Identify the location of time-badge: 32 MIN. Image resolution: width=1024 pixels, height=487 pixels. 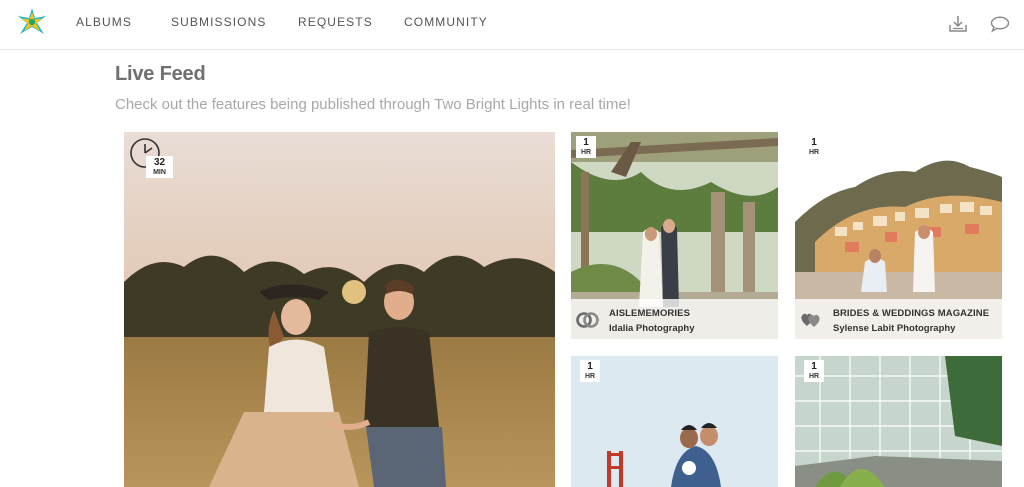
(159, 167).